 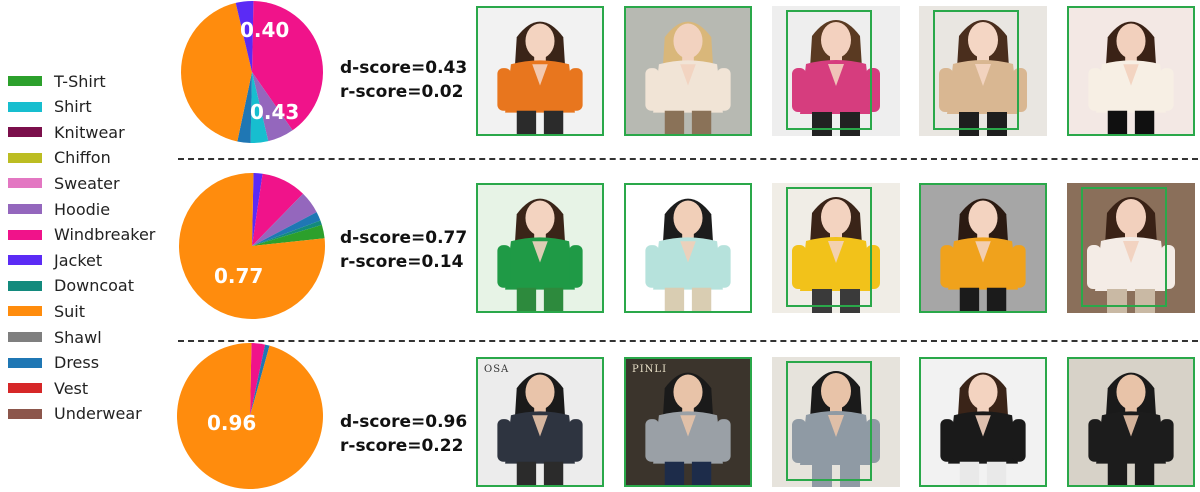 I want to click on legend-label: Dress, so click(x=77, y=363).